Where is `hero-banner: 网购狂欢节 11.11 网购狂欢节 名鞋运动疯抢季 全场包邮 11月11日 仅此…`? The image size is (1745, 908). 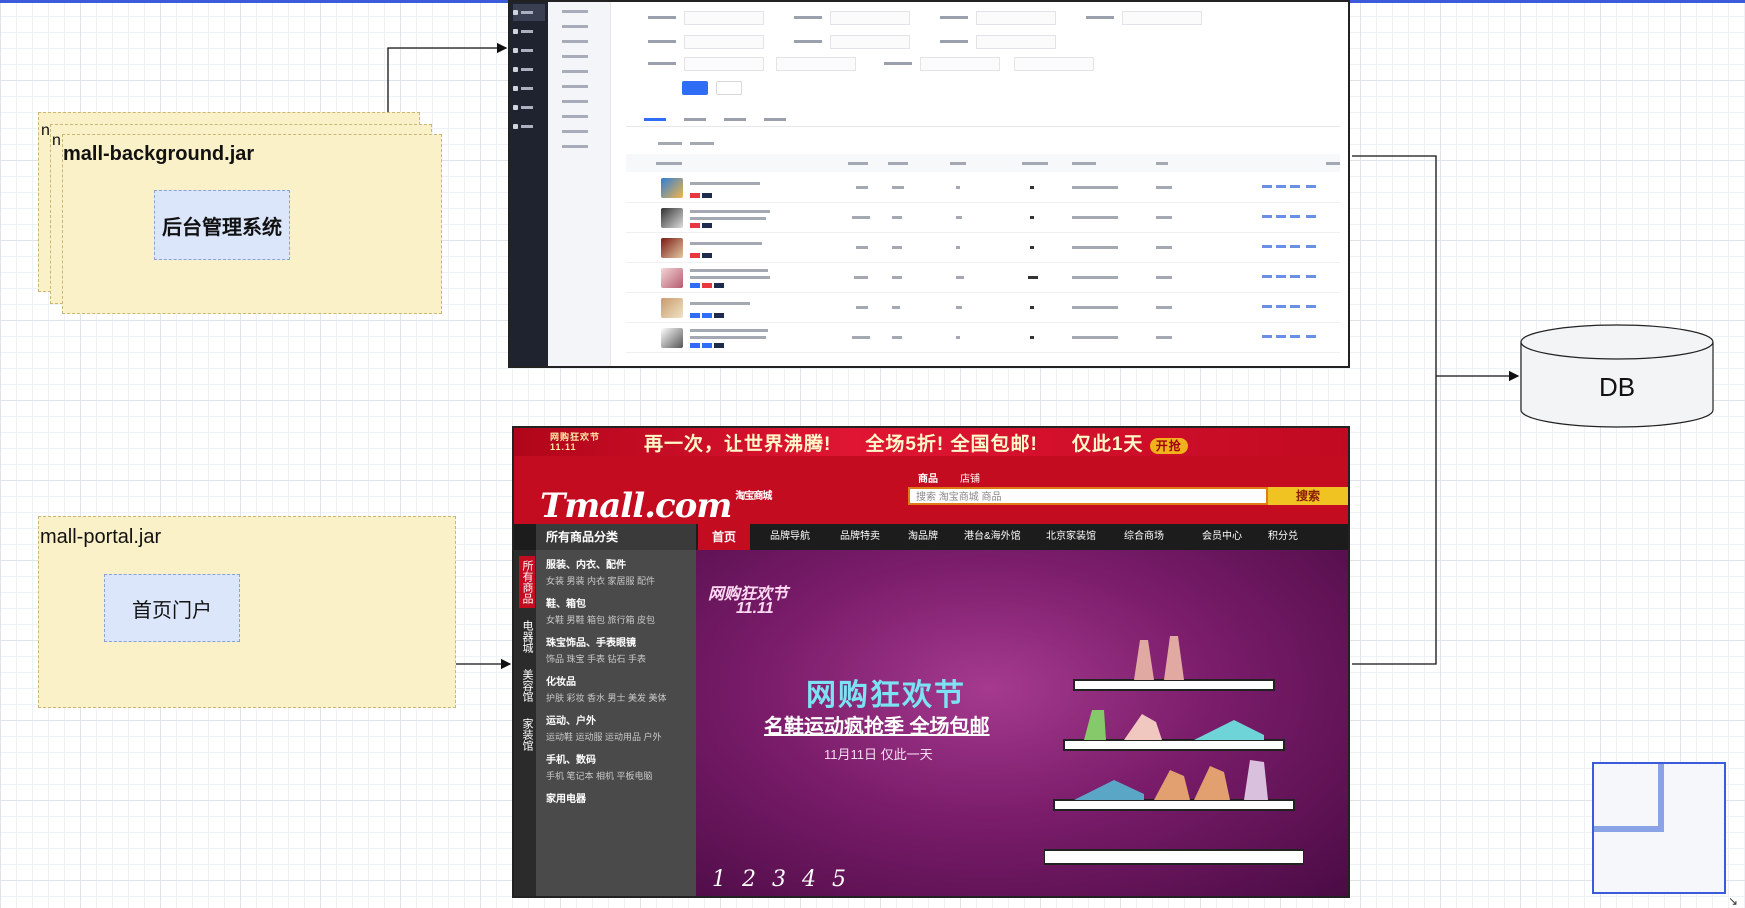
hero-banner: 网购狂欢节 11.11 网购狂欢节 名鞋运动疯抢季 全场包邮 11月11日 仅此… is located at coordinates (1022, 723).